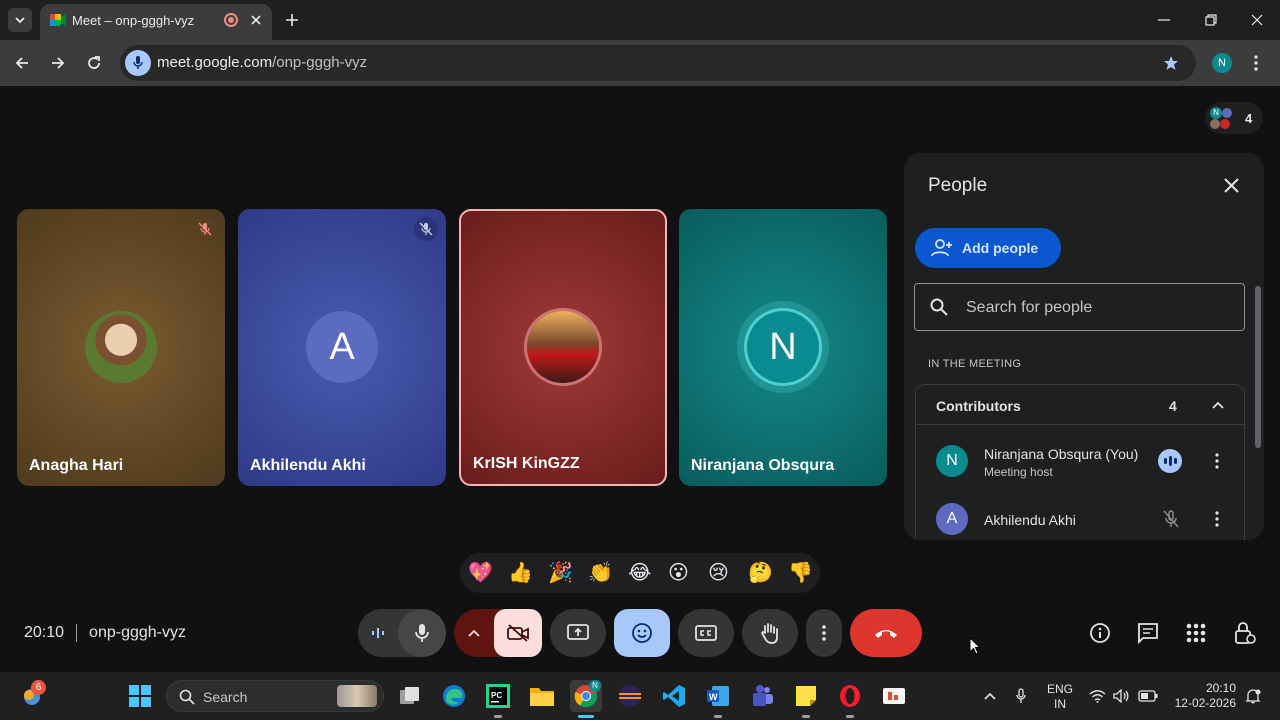 The height and width of the screenshot is (720, 1280). I want to click on more-options-button, so click(824, 633).